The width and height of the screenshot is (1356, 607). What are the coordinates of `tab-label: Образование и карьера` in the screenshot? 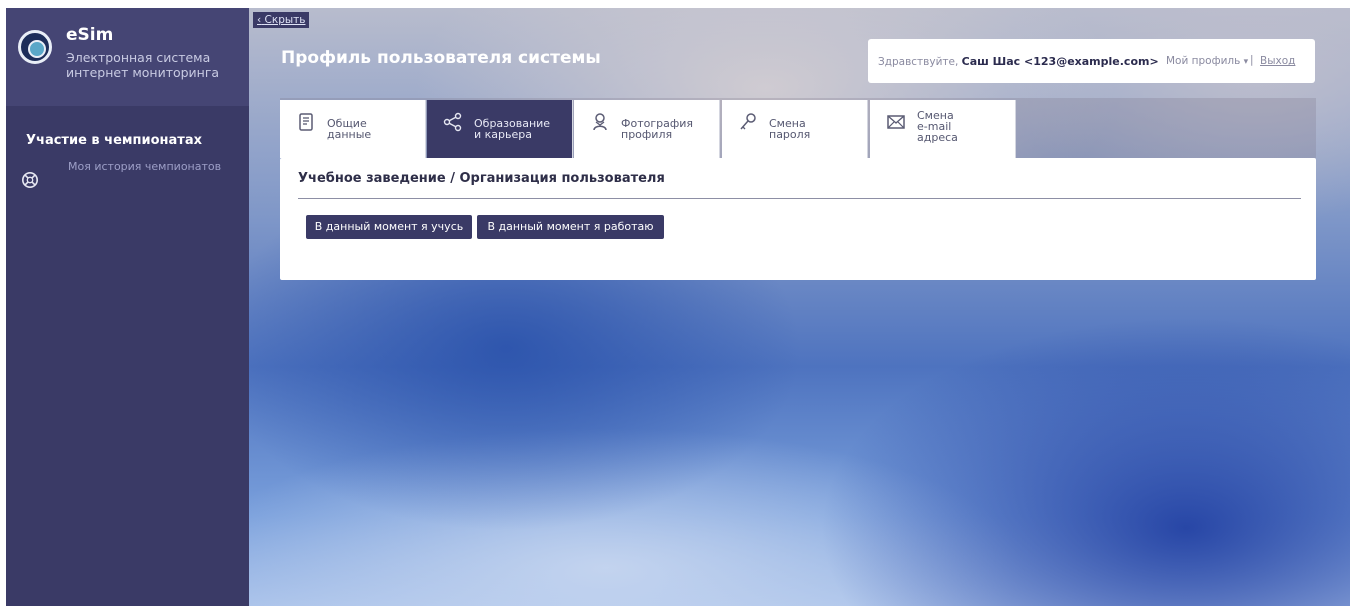 It's located at (512, 129).